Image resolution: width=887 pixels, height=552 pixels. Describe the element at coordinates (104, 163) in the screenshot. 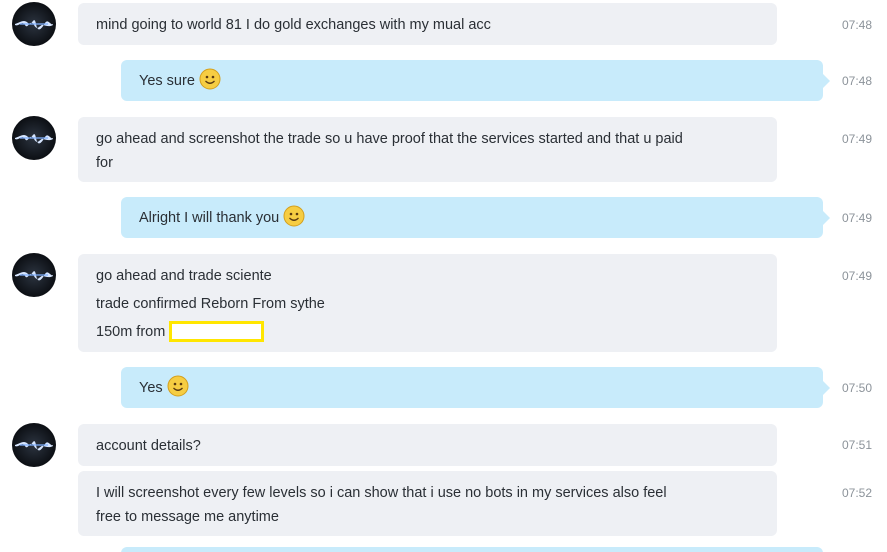

I see `message-text: for` at that location.